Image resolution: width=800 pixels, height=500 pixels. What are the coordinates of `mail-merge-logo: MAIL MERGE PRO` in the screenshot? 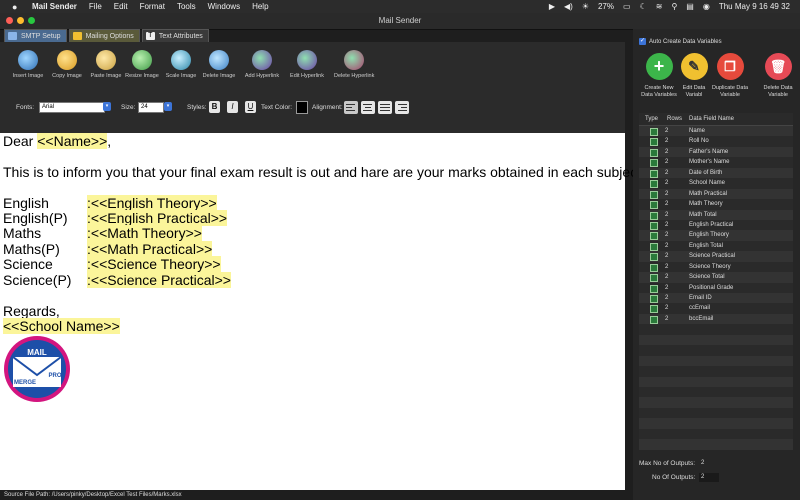 It's located at (37, 369).